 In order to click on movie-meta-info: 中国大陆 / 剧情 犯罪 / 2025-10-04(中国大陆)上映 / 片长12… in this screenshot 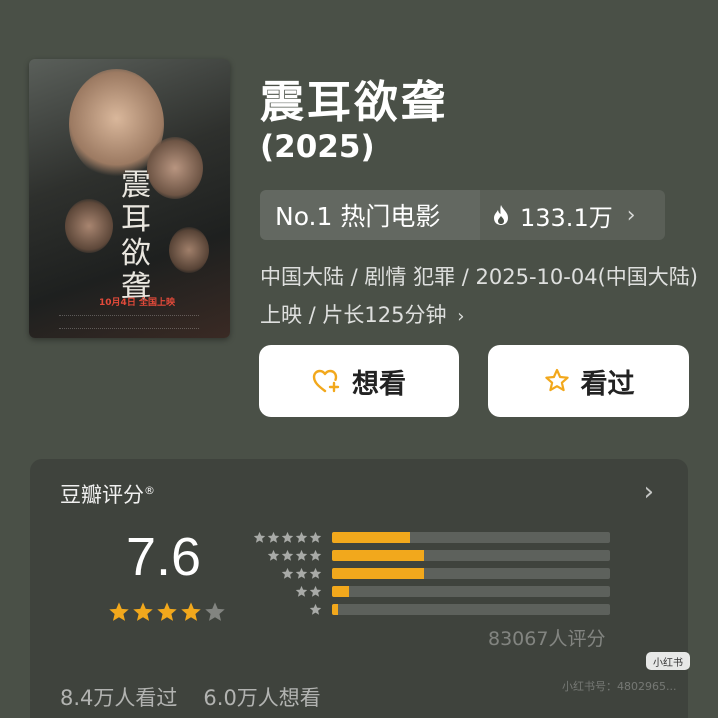, I will do `click(480, 297)`.